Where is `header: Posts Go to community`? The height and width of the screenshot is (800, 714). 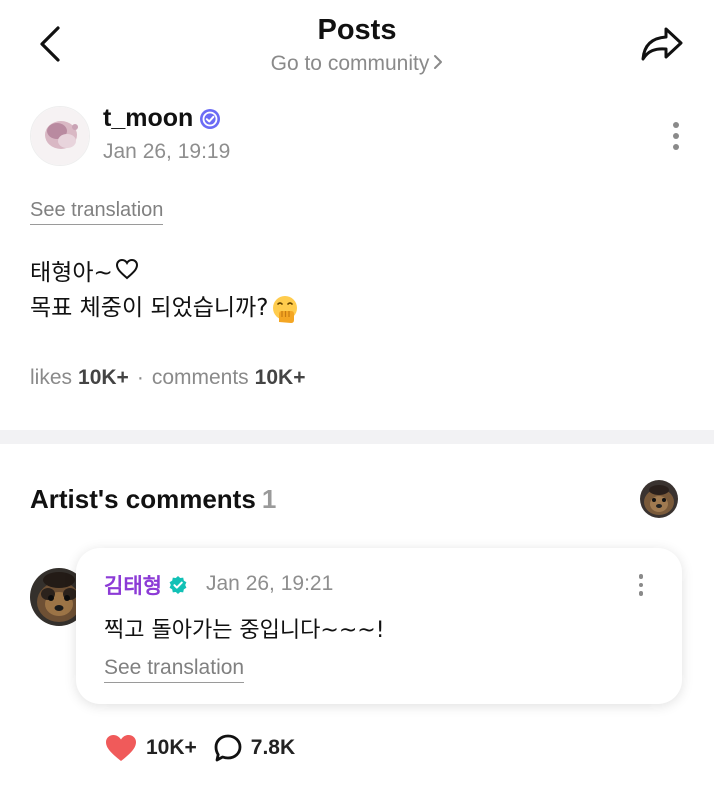
header: Posts Go to community is located at coordinates (357, 46).